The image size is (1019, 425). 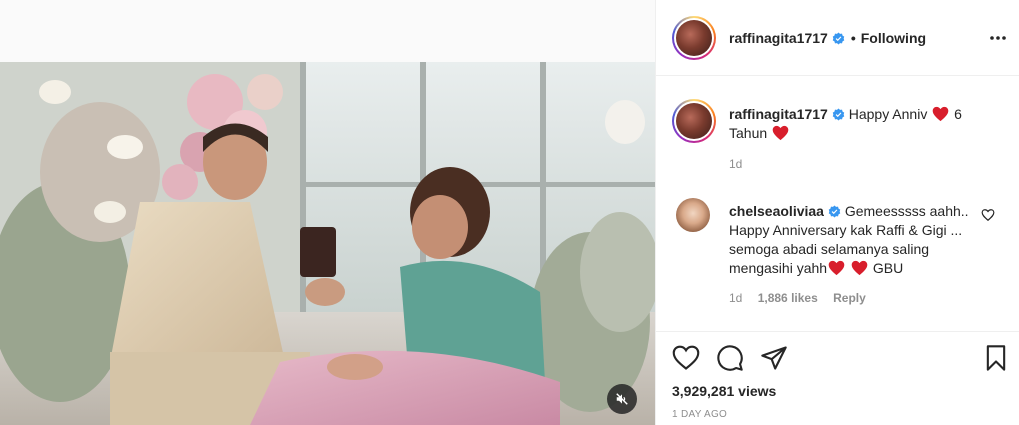 I want to click on commenter-avatar, so click(x=693, y=215).